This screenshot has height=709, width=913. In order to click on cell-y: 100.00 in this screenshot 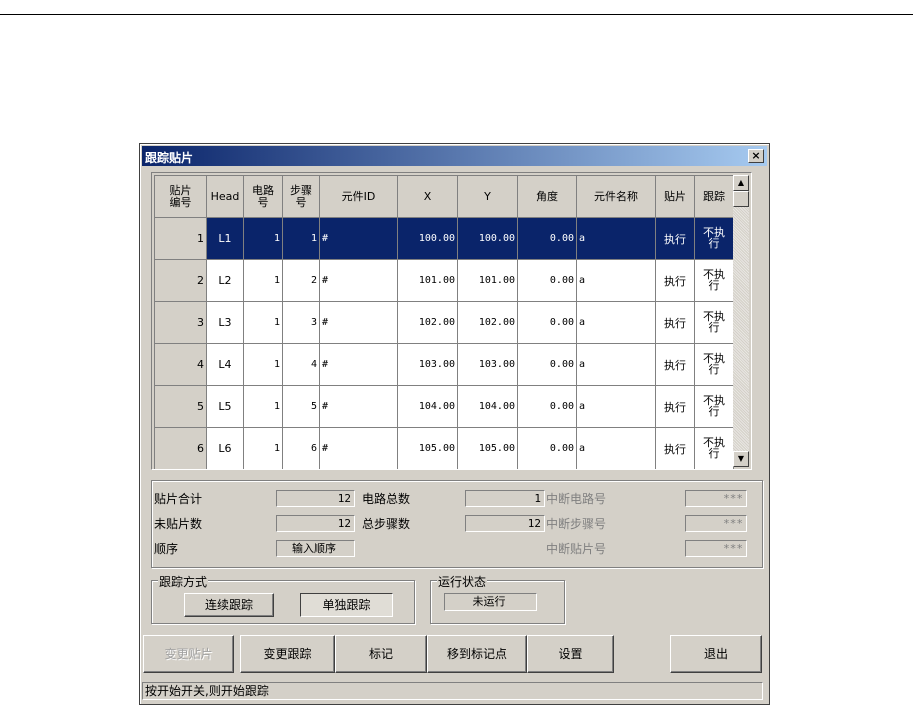, I will do `click(487, 238)`.